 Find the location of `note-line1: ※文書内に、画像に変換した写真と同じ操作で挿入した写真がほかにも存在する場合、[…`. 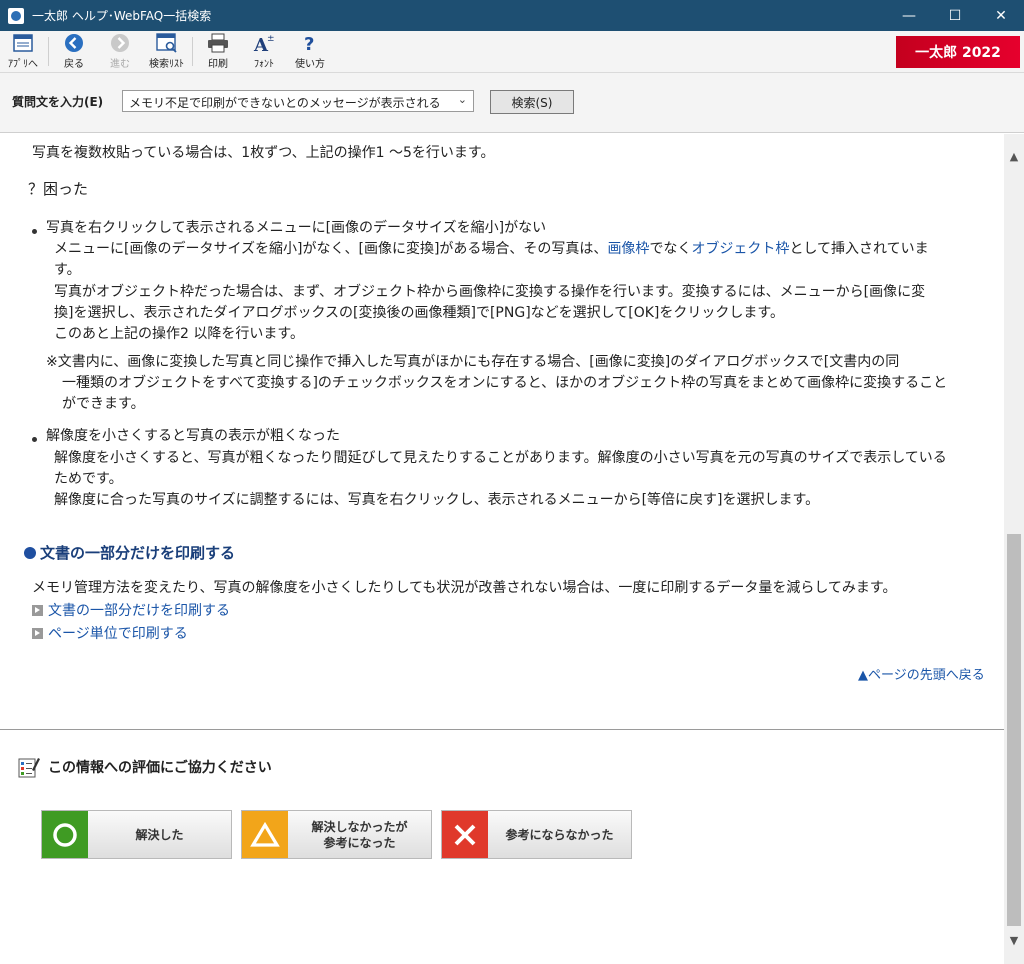

note-line1: ※文書内に、画像に変換した写真と同じ操作で挿入した写真がほかにも存在する場合、[… is located at coordinates (473, 362).